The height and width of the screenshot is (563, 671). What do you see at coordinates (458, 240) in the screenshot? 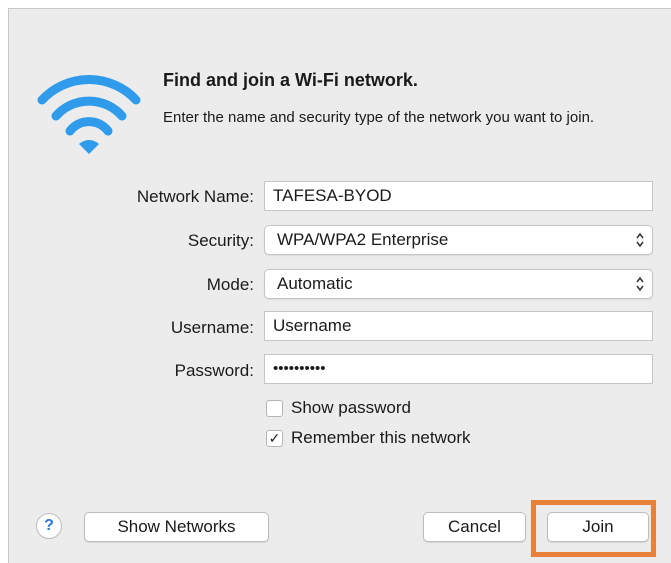
I see `security-select: WPA/WPA2 Enterprise` at bounding box center [458, 240].